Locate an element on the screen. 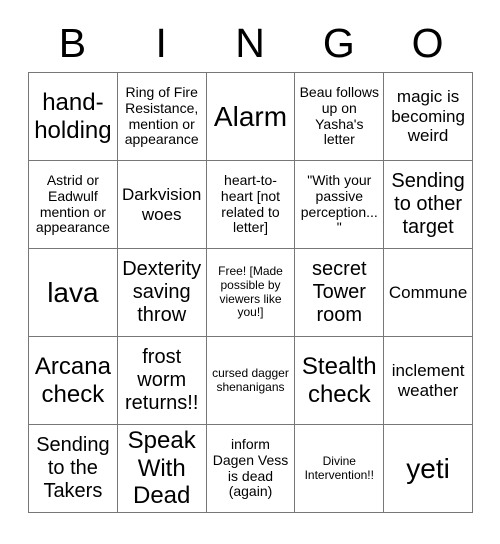 The height and width of the screenshot is (544, 500). bingo-cell-i4: frost worm returns!! is located at coordinates (162, 380).